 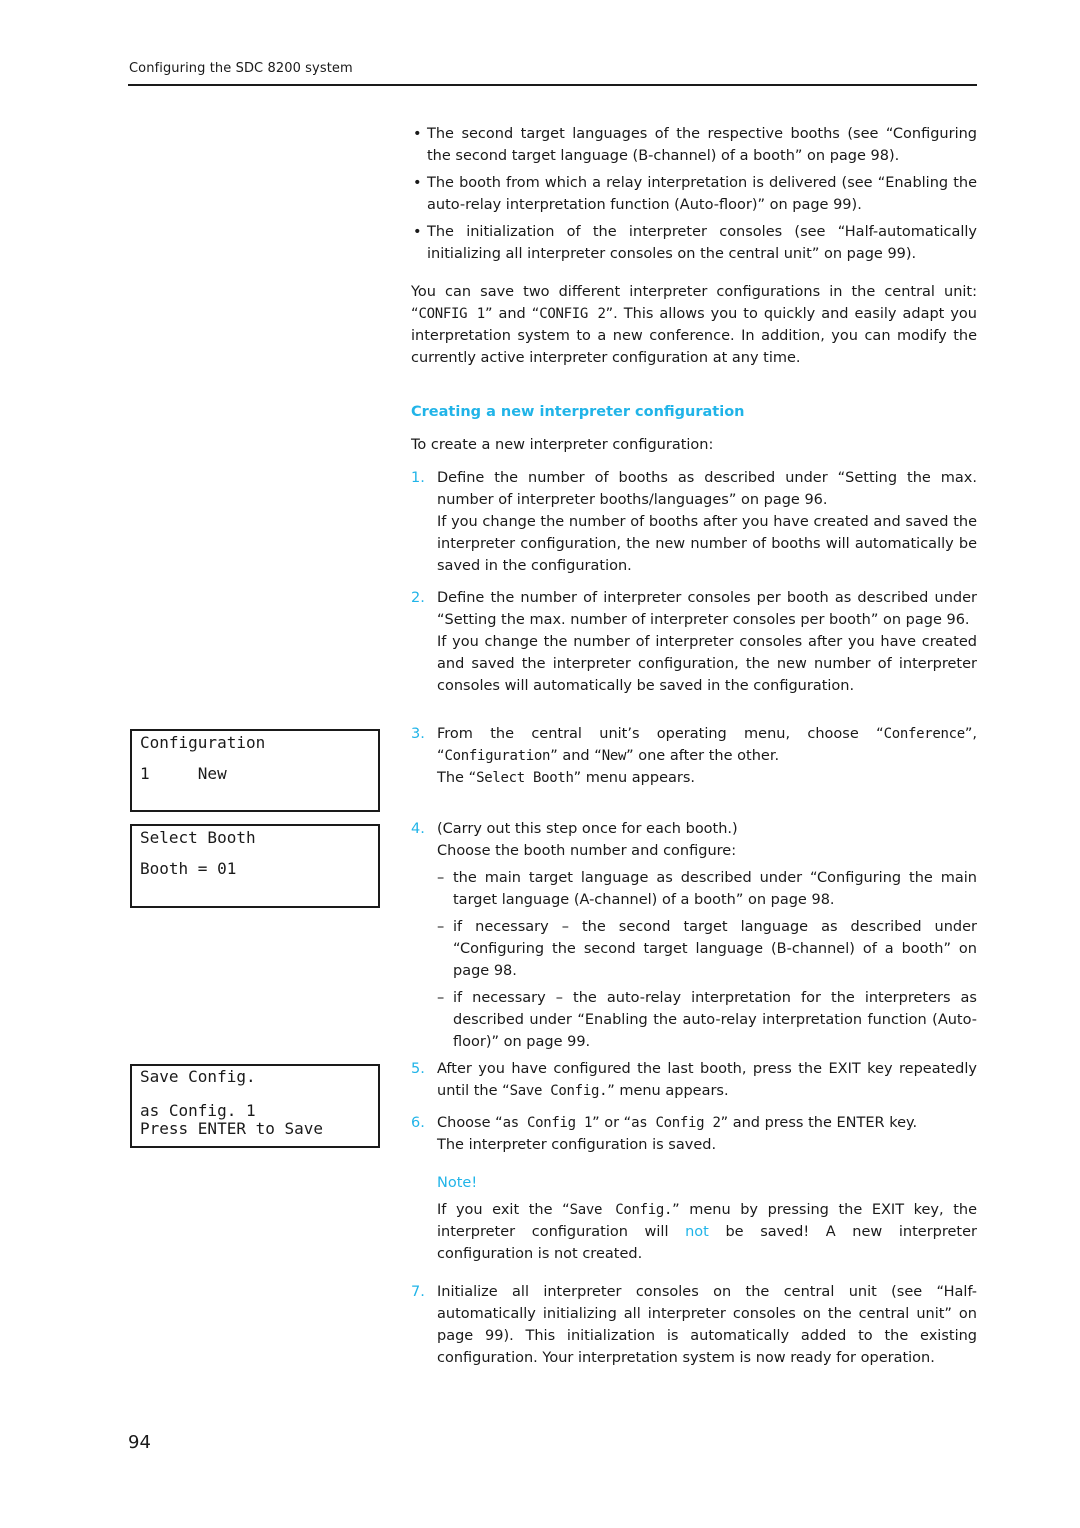 I want to click on step-number: 1., so click(x=418, y=478).